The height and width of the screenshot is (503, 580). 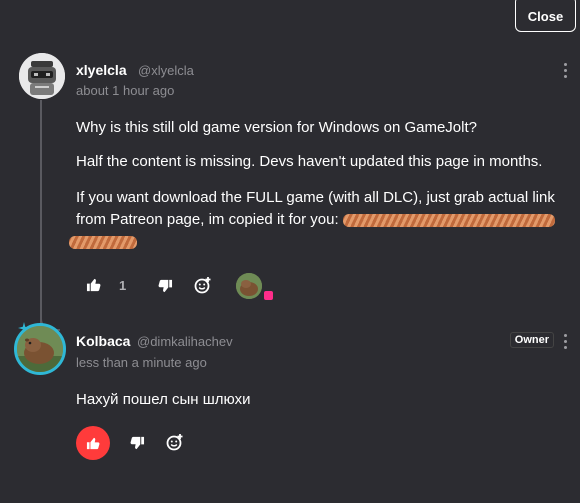 What do you see at coordinates (531, 340) in the screenshot?
I see `owner-badge: Owner` at bounding box center [531, 340].